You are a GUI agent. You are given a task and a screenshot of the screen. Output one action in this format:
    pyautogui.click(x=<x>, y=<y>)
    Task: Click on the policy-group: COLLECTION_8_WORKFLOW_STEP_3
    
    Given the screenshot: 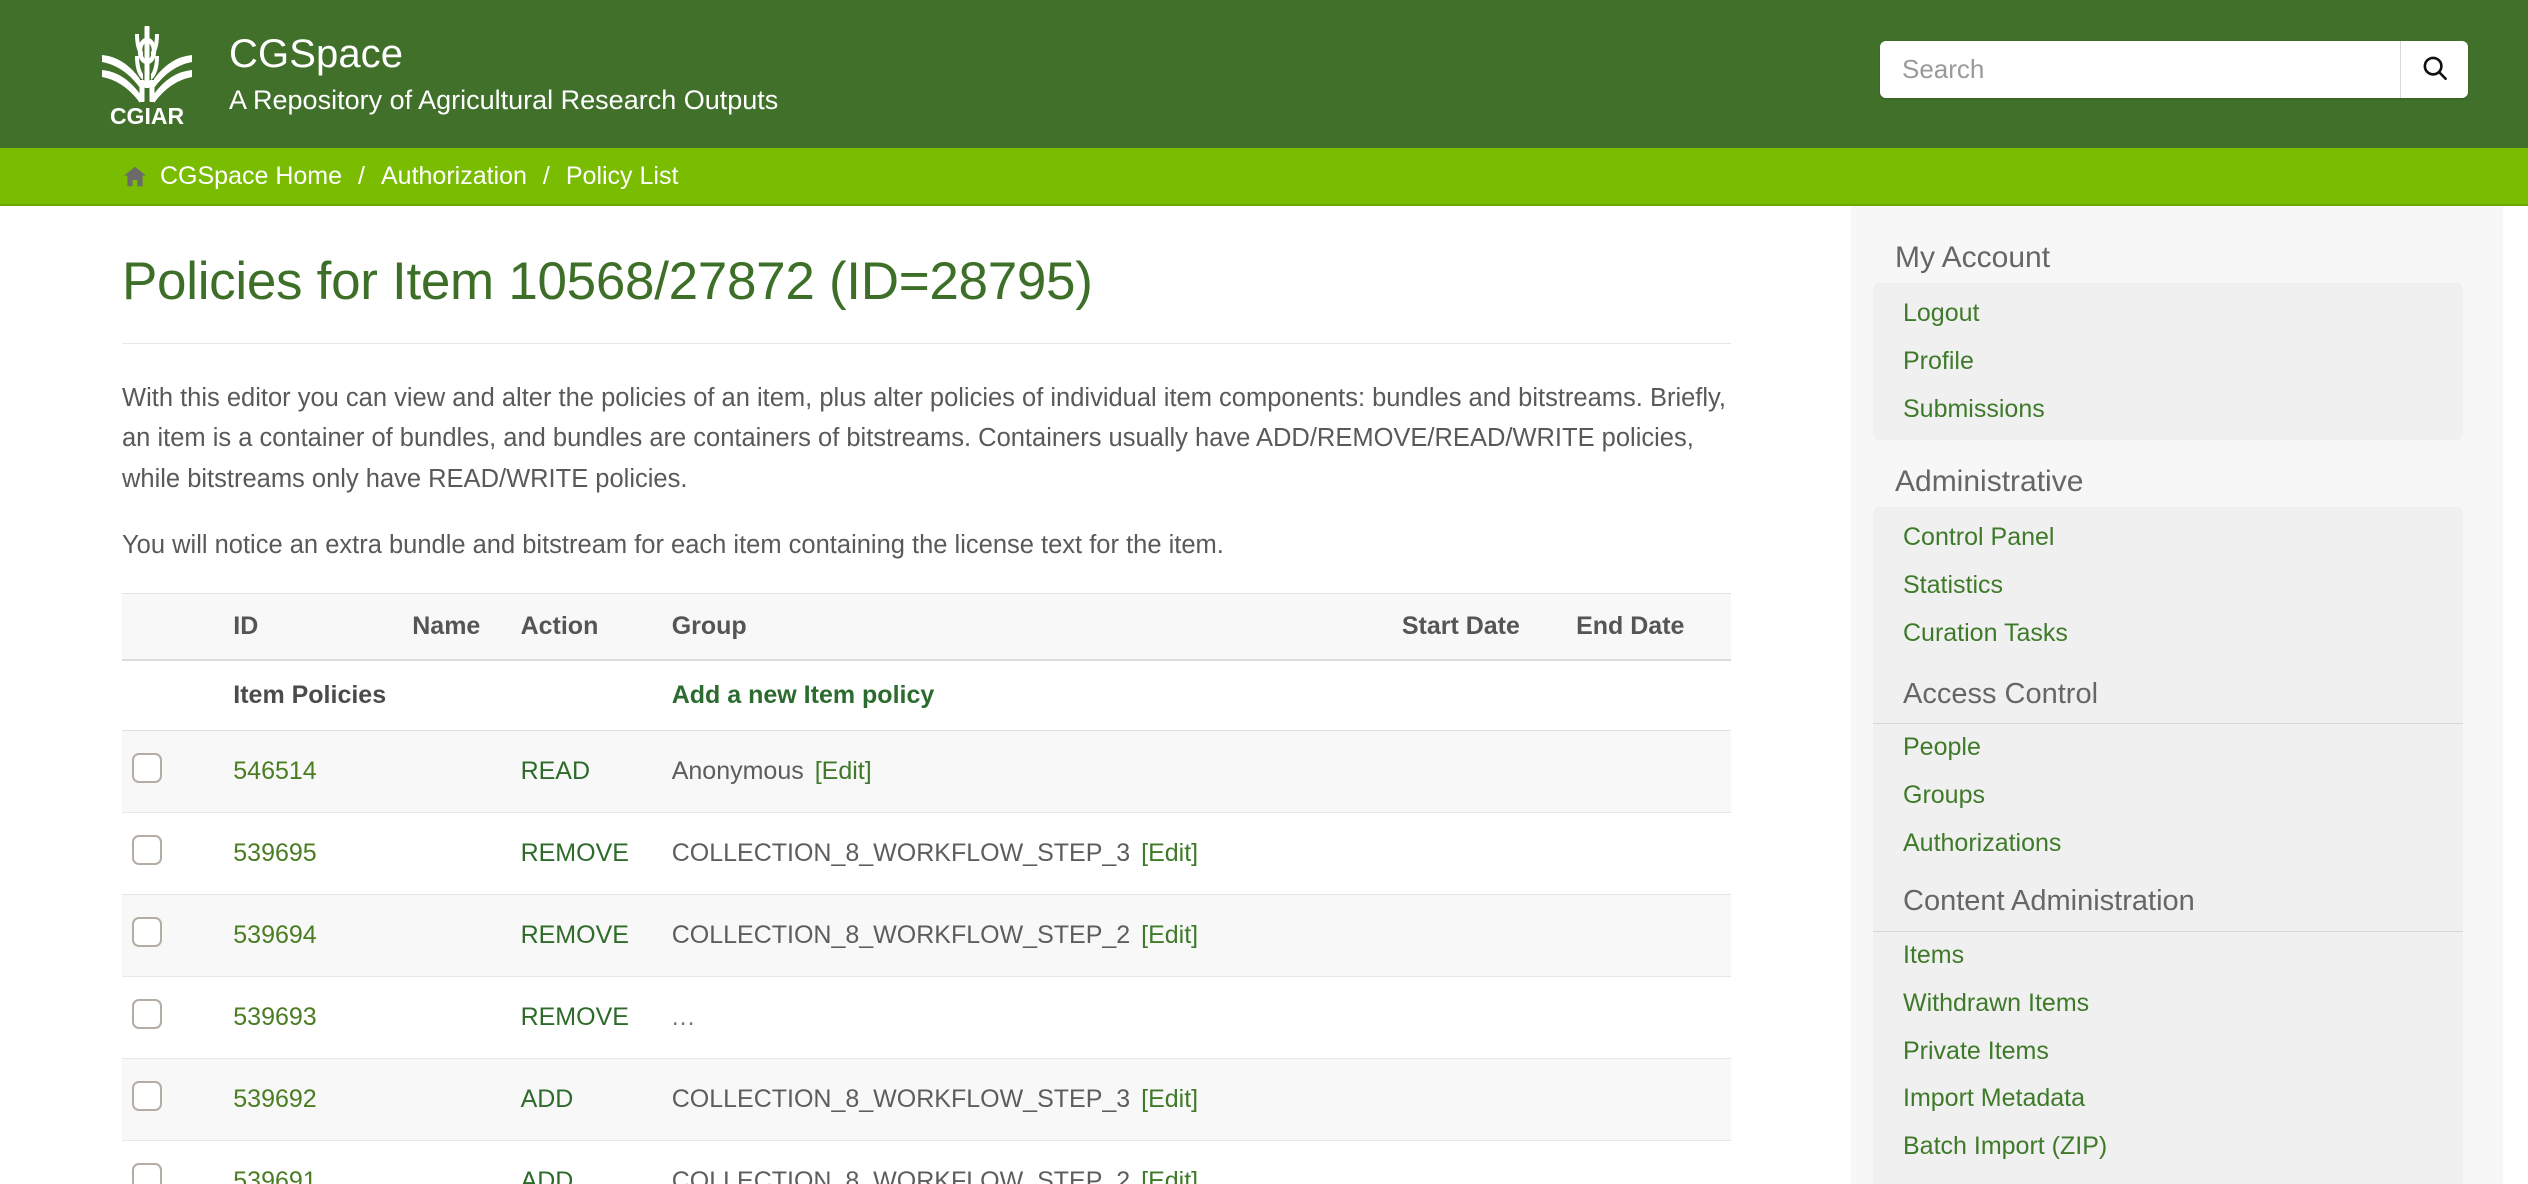 What is the action you would take?
    pyautogui.click(x=901, y=1099)
    